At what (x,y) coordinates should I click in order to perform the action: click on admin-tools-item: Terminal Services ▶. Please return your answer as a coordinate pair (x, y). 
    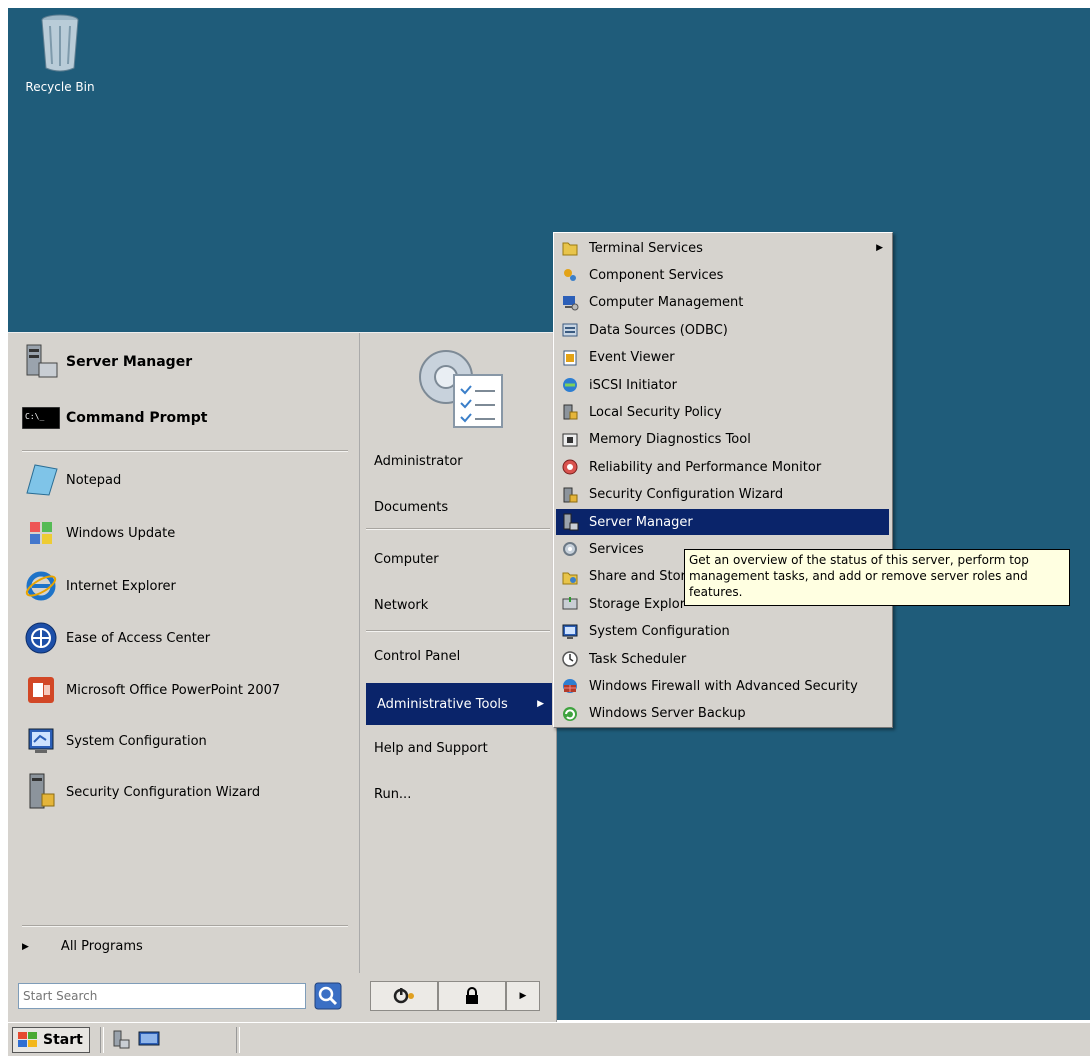
    Looking at the image, I should click on (722, 248).